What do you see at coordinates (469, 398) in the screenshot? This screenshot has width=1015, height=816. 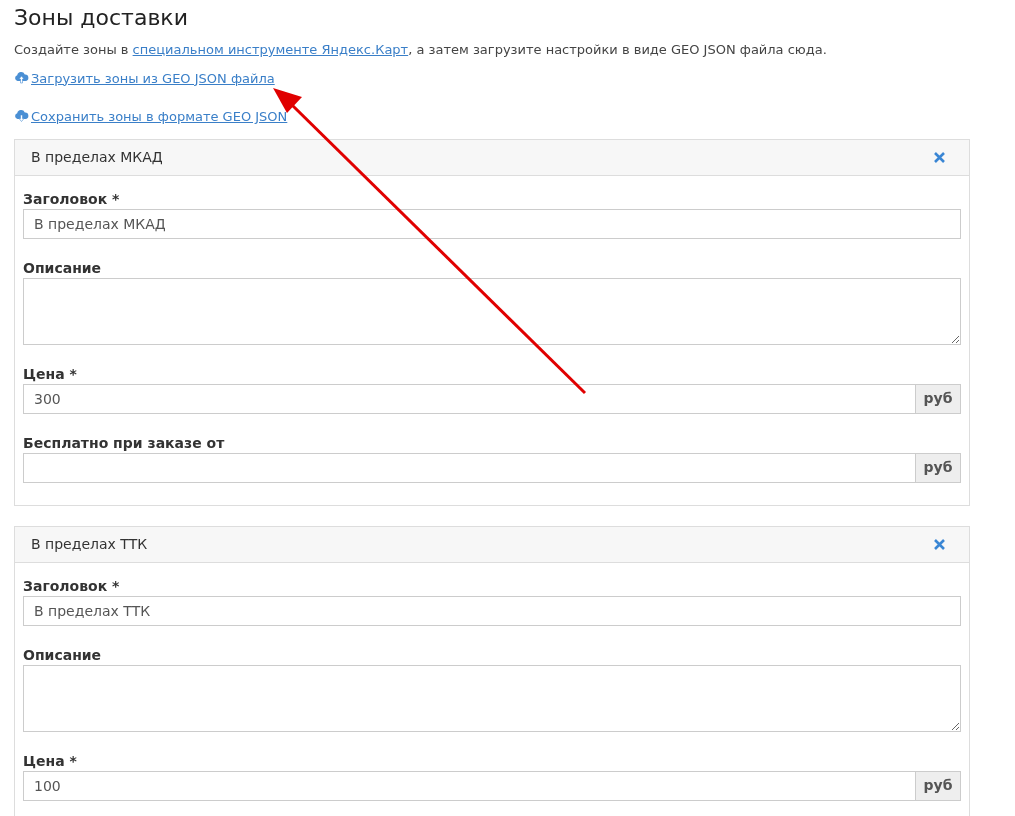 I see `input-field: 300` at bounding box center [469, 398].